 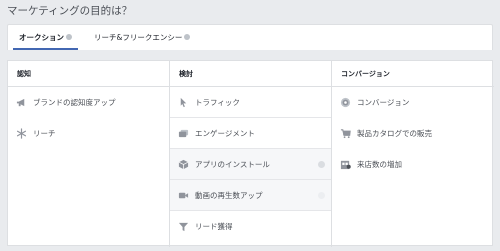 I want to click on objective-label: コンバージョン, so click(x=383, y=102).